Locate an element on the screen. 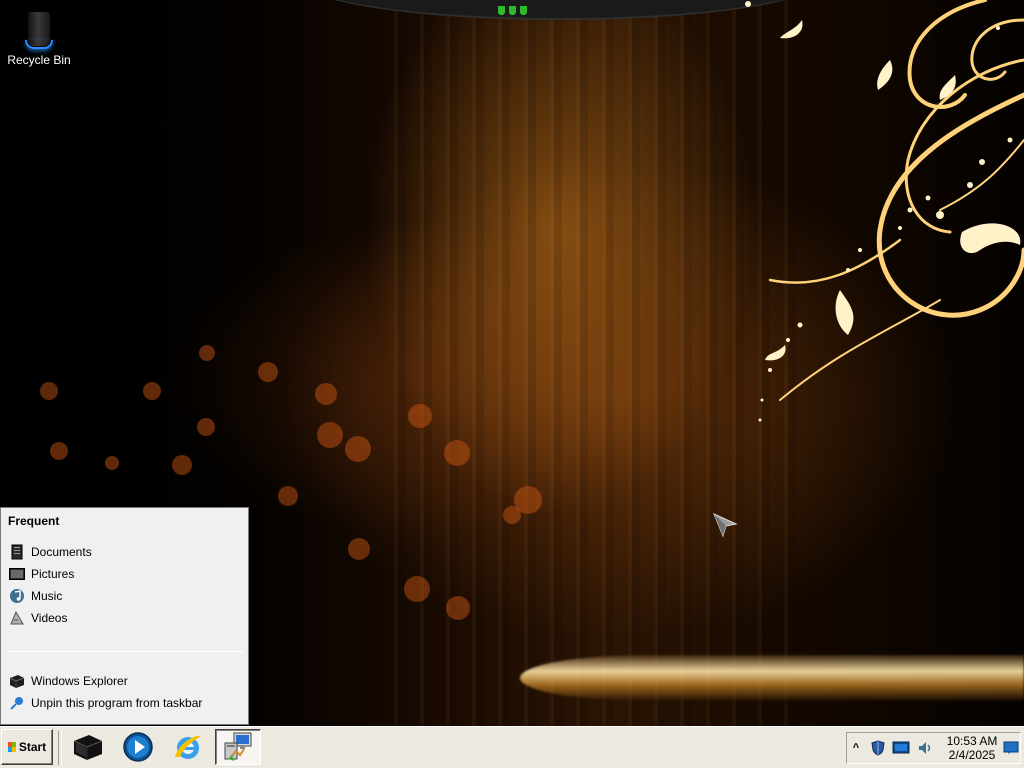 The image size is (1024, 768). jump-list-item-videos: Videos is located at coordinates (125, 618).